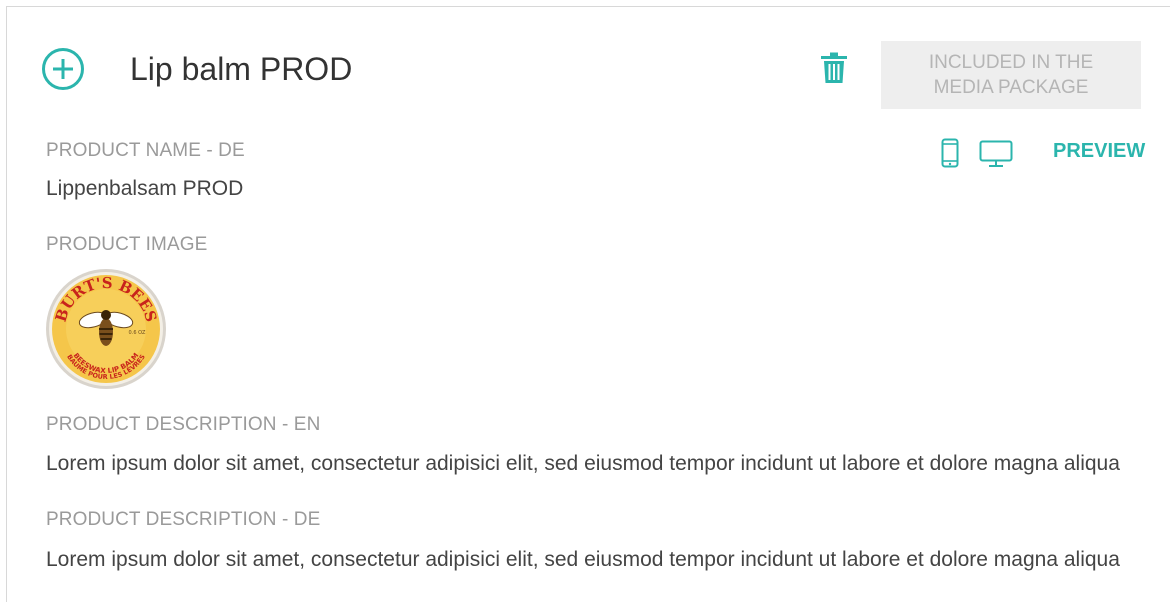 The image size is (1170, 602). Describe the element at coordinates (950, 153) in the screenshot. I see `mobile-icon` at that location.